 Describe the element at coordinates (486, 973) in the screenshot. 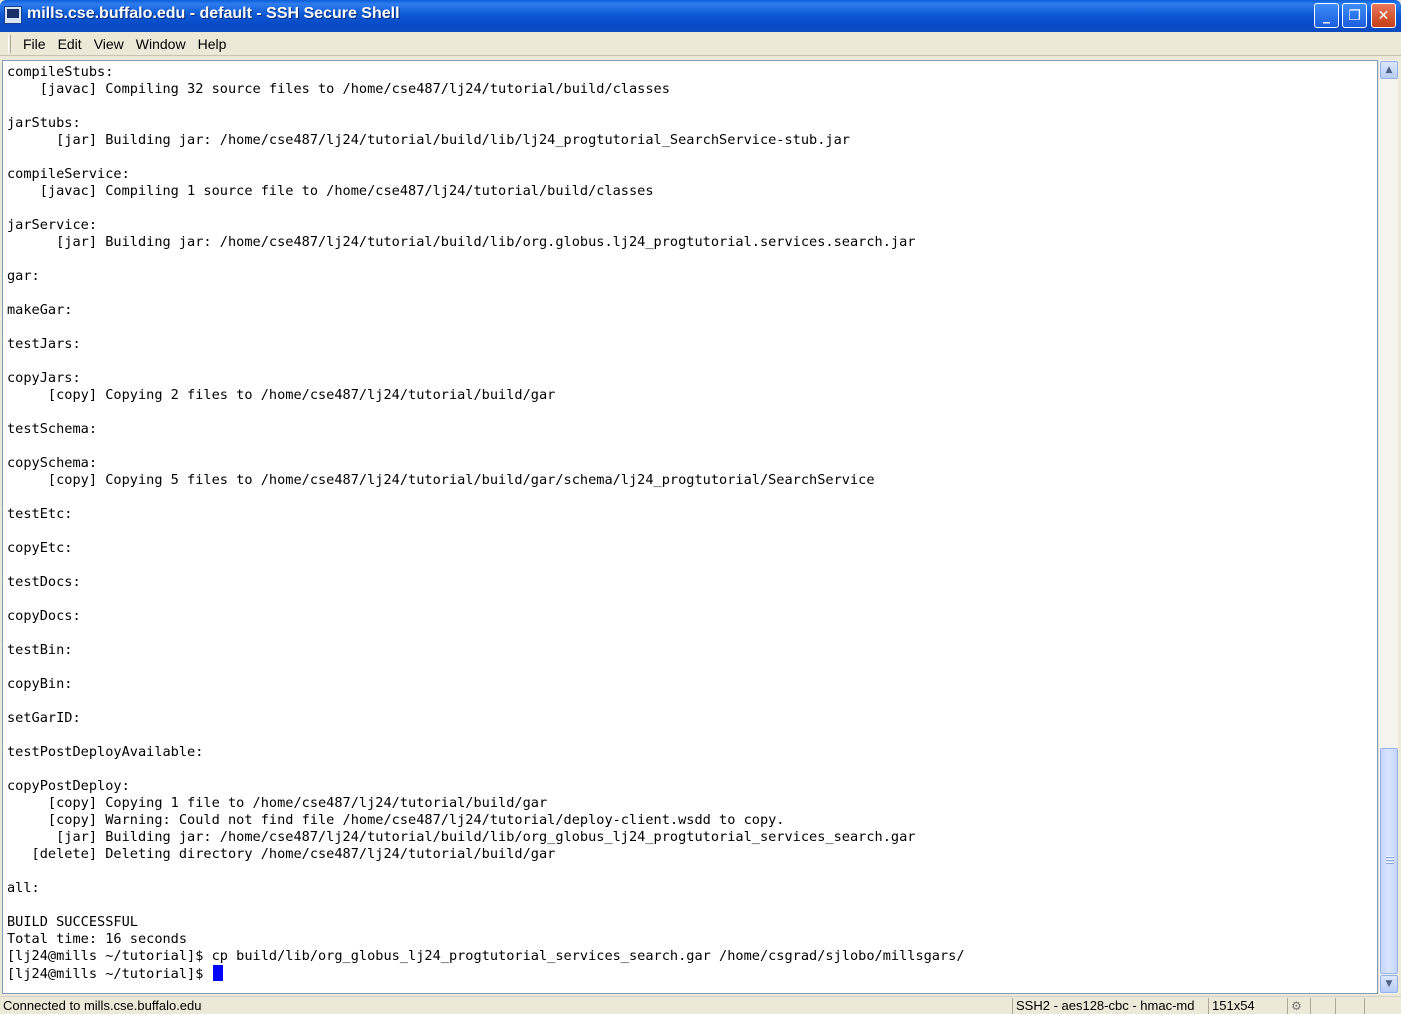

I see `terminal-prompt-line: [lj24@mills ~/tutorial]$` at that location.